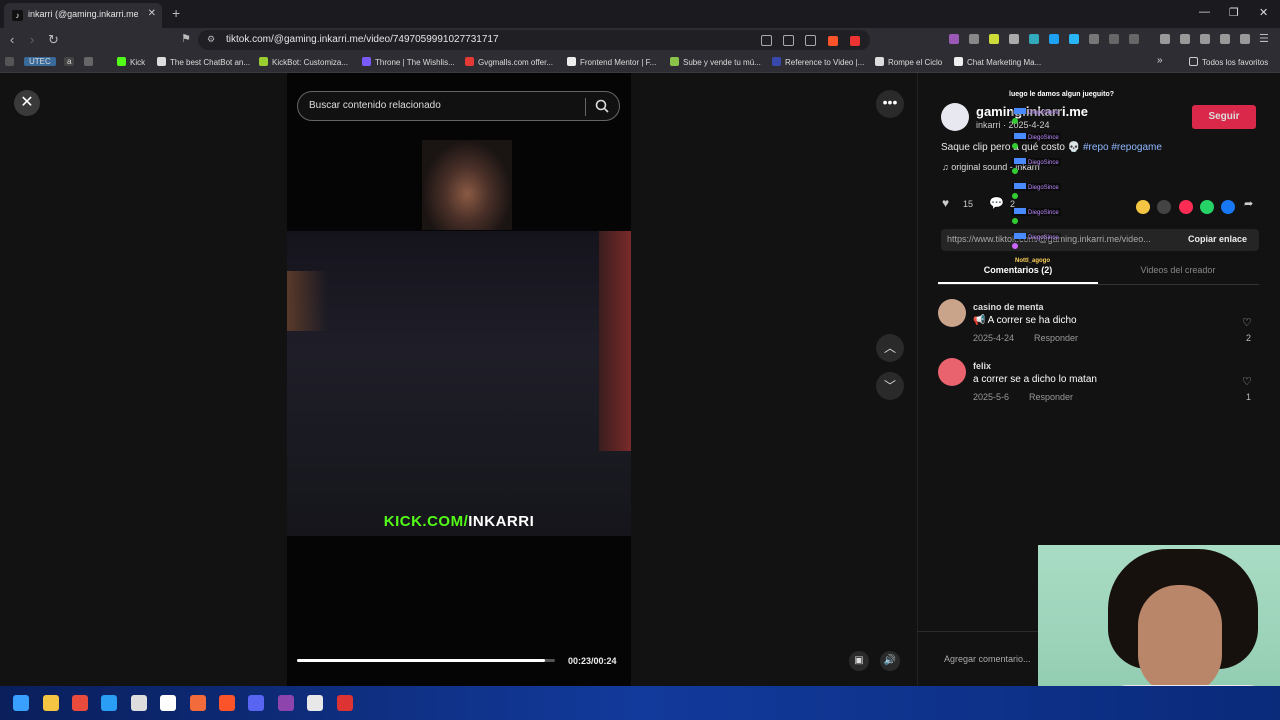 The image size is (1280, 720). Describe the element at coordinates (968, 204) in the screenshot. I see `like-count: 15` at that location.